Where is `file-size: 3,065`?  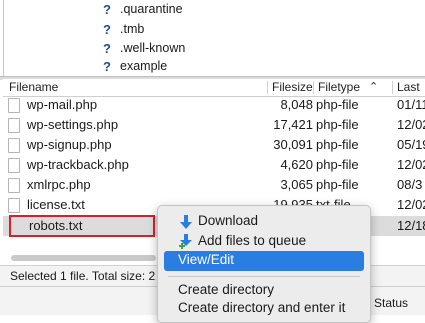 file-size: 3,065 is located at coordinates (296, 184).